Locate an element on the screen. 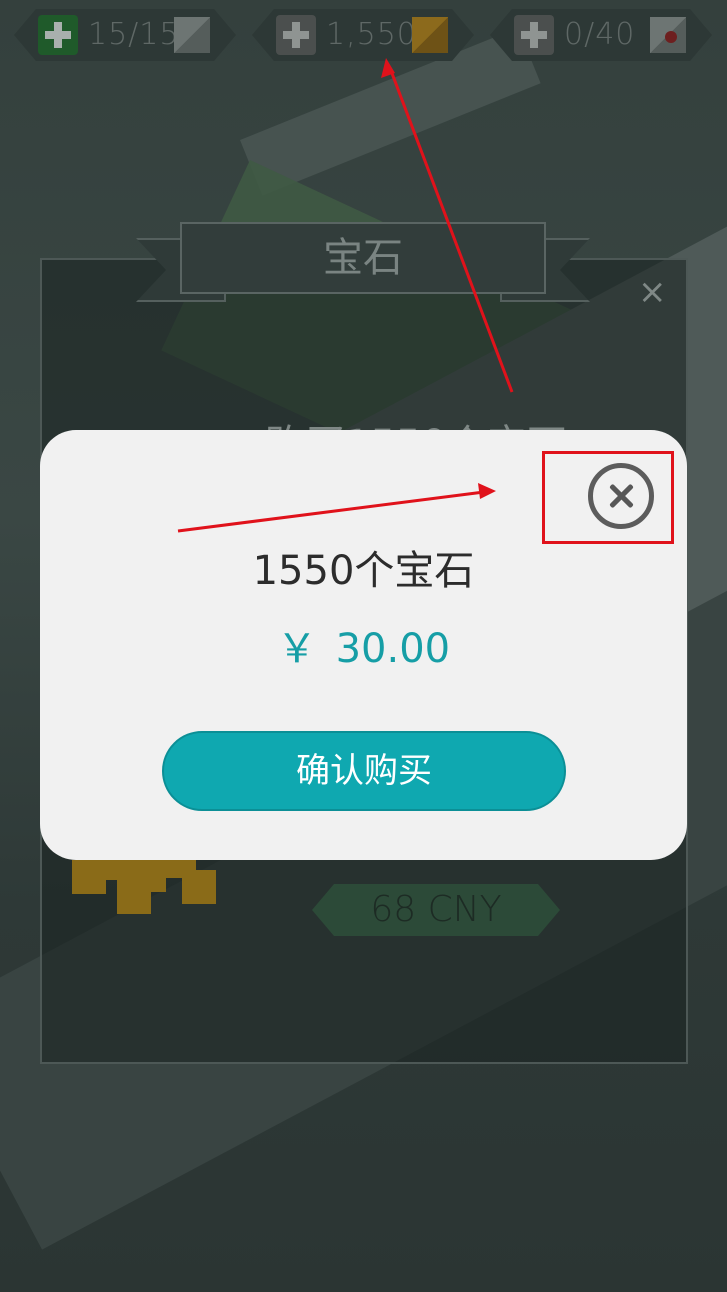 This screenshot has width=727, height=1292. health-counter: 15/15 is located at coordinates (125, 35).